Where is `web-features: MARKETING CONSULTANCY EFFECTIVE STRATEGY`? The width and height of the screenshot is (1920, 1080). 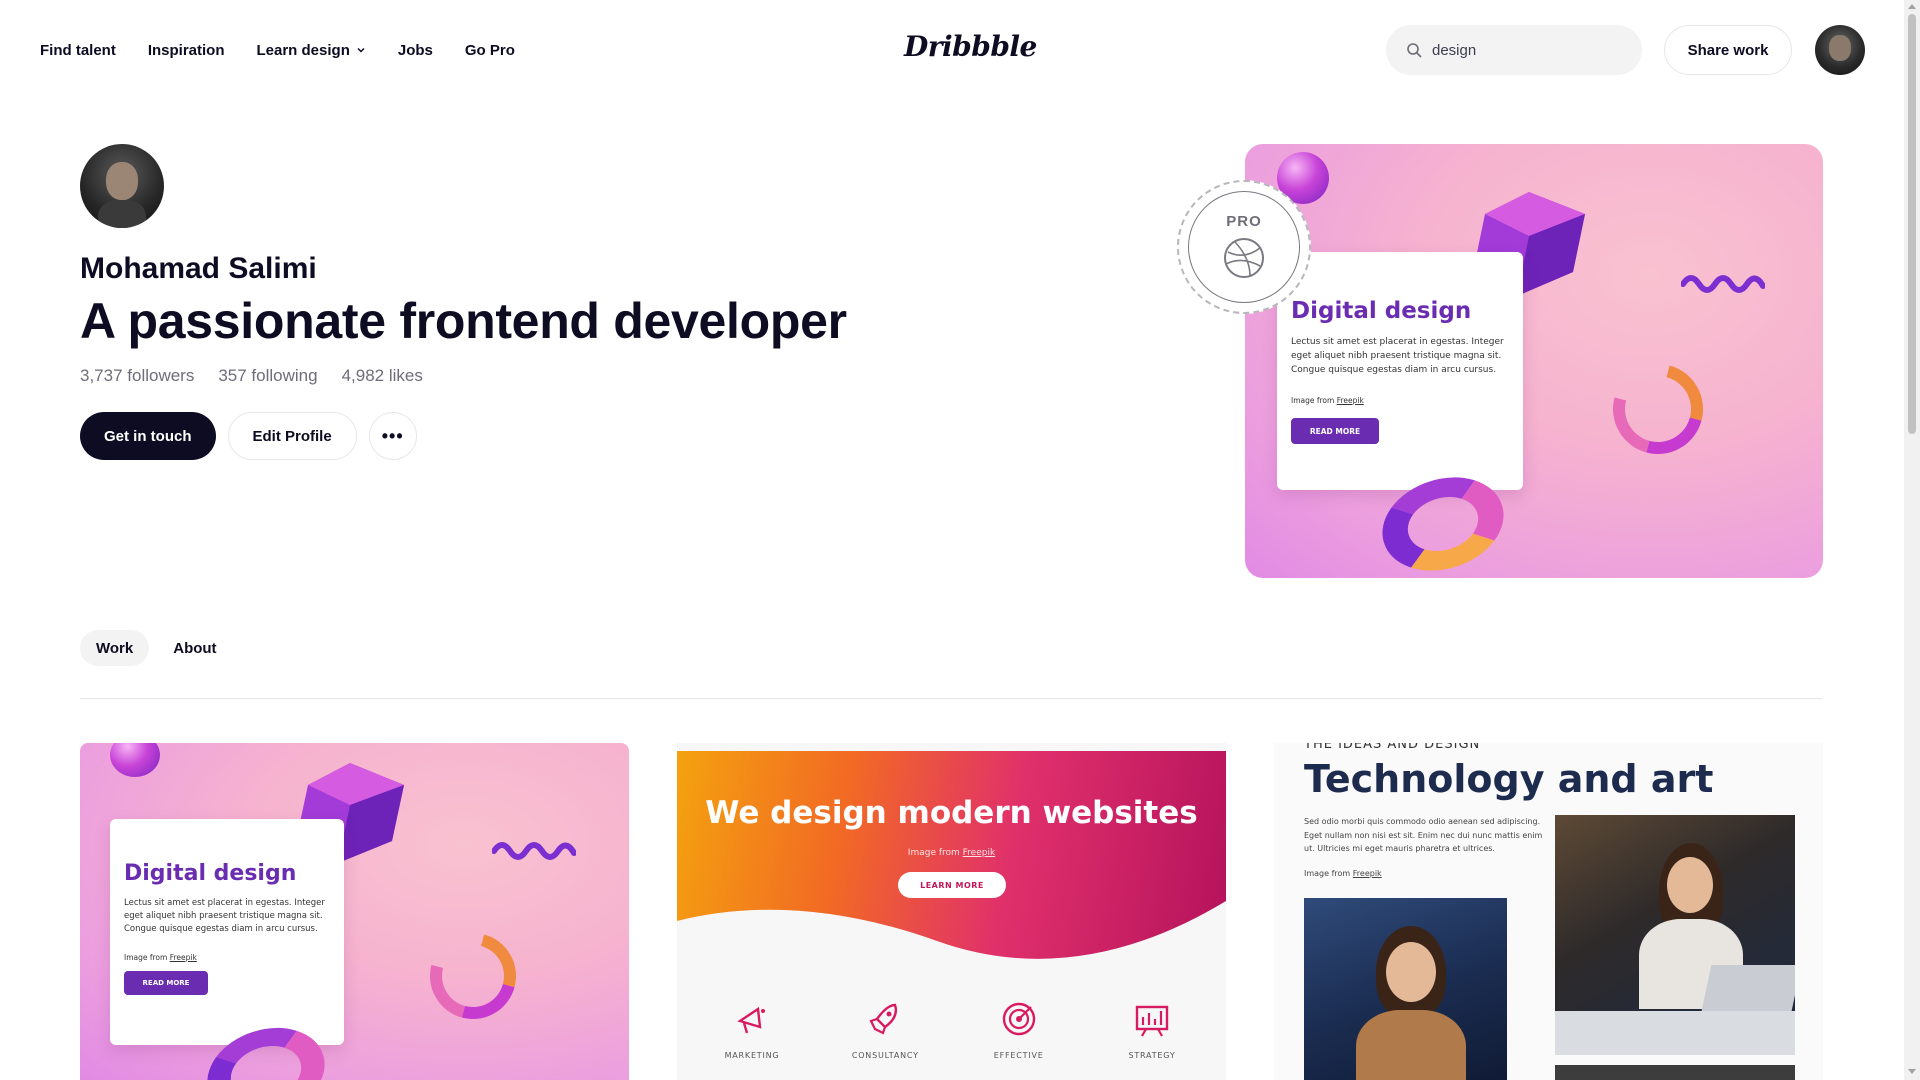
web-features: MARKETING CONSULTANCY EFFECTIVE STRATEGY is located at coordinates (952, 1029).